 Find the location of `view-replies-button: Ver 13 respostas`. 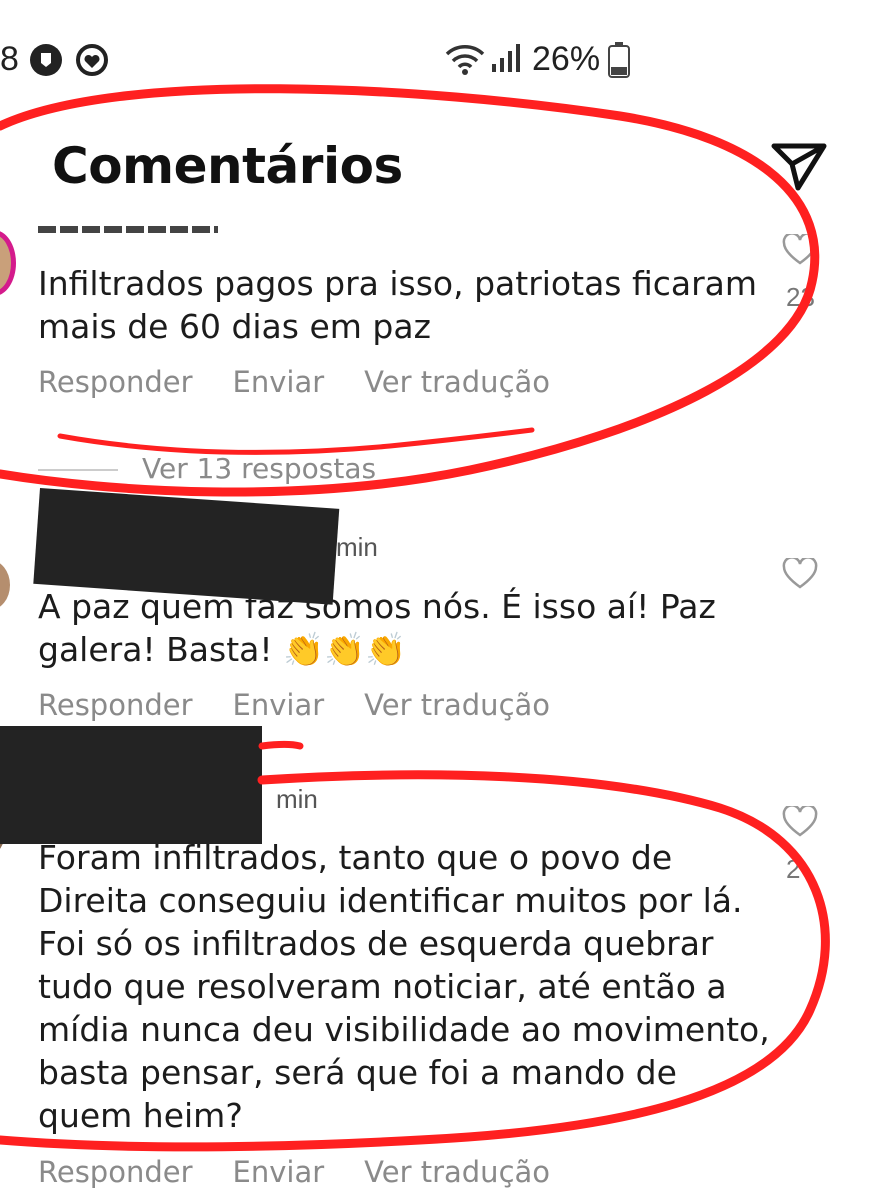

view-replies-button: Ver 13 respostas is located at coordinates (207, 468).